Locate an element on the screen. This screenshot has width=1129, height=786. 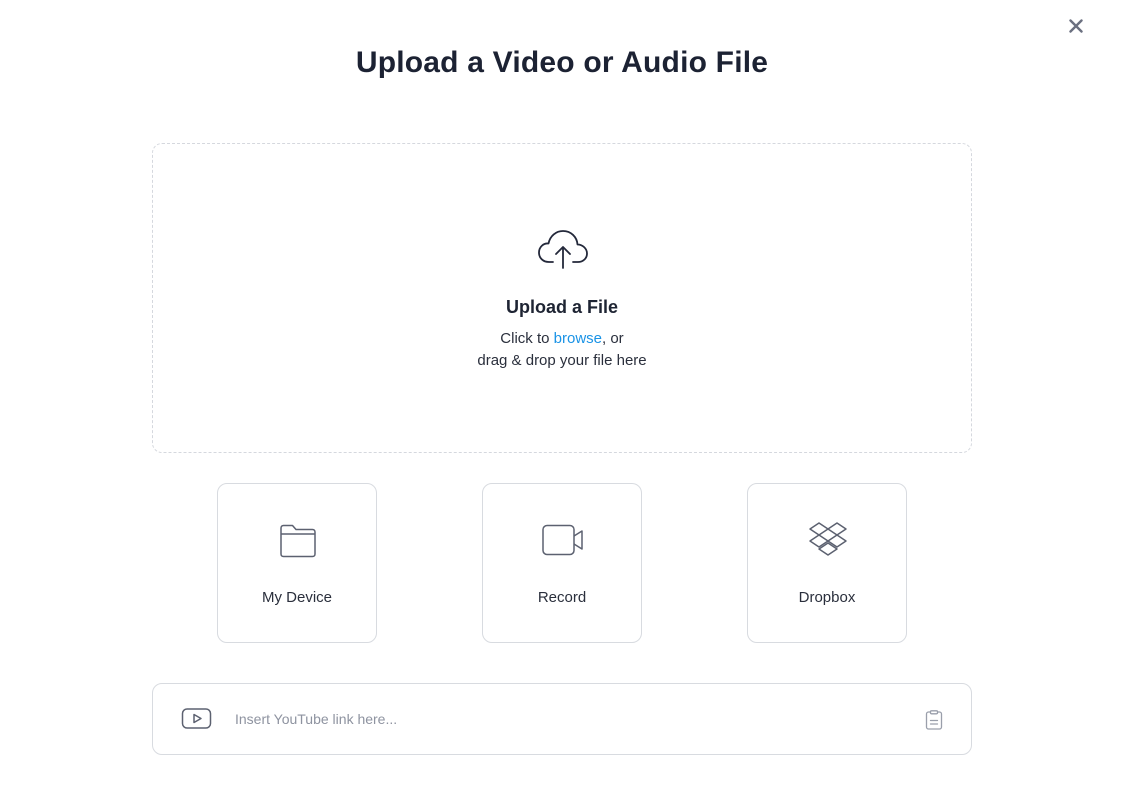
browse-link: browse is located at coordinates (578, 338).